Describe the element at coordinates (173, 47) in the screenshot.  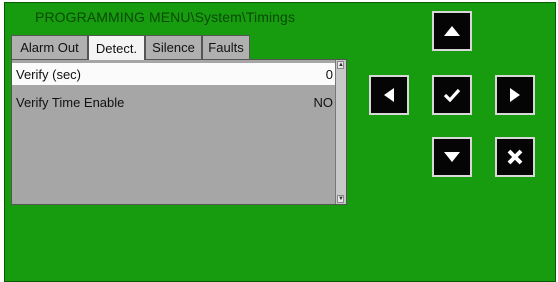
I see `tab-silence: Silence` at that location.